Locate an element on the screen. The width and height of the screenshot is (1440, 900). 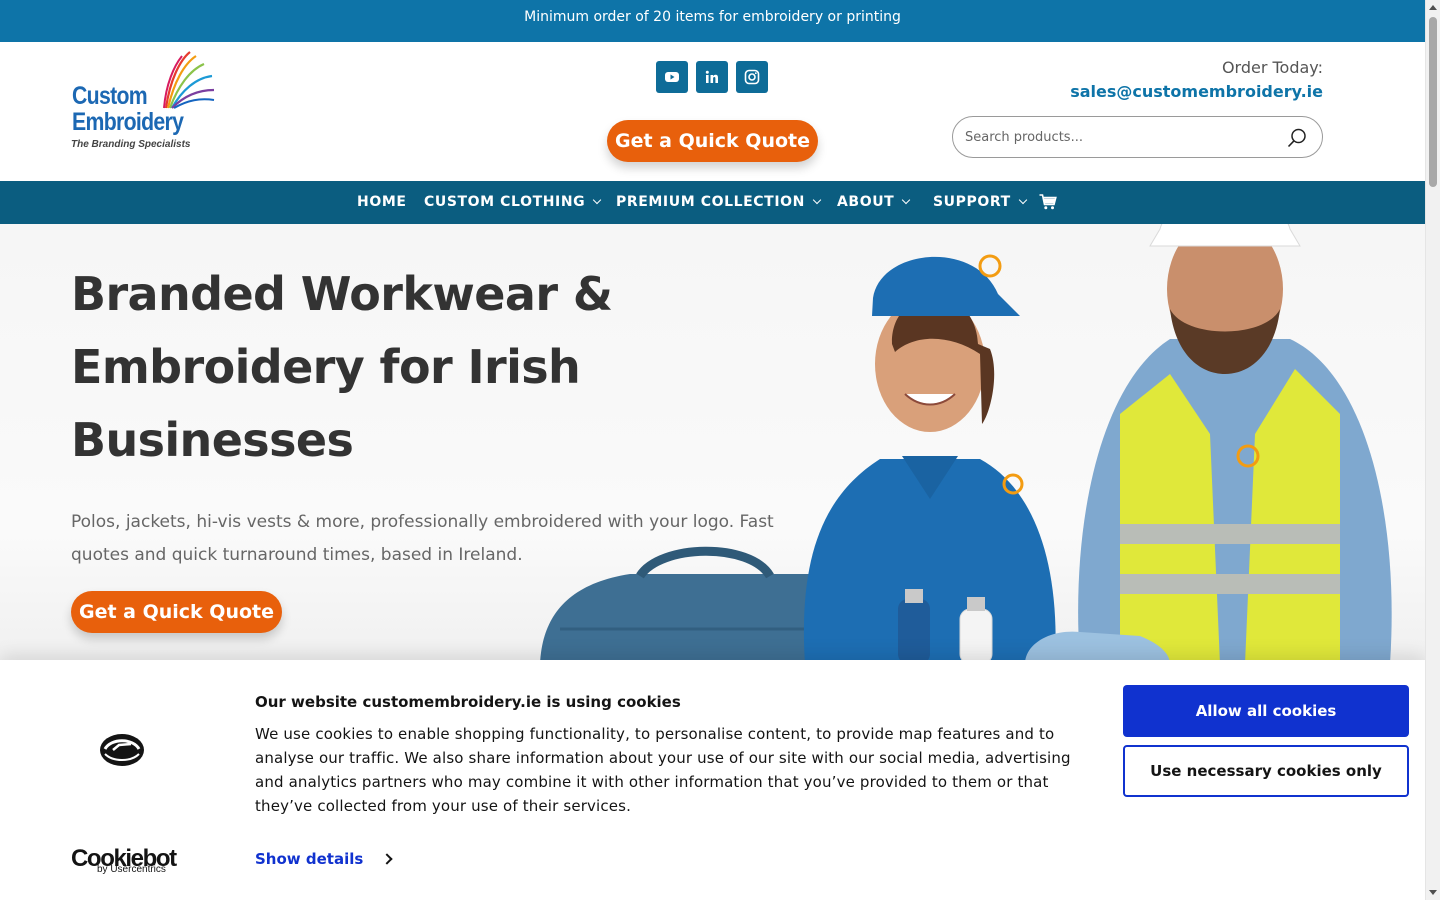
youtube-link is located at coordinates (672, 77).